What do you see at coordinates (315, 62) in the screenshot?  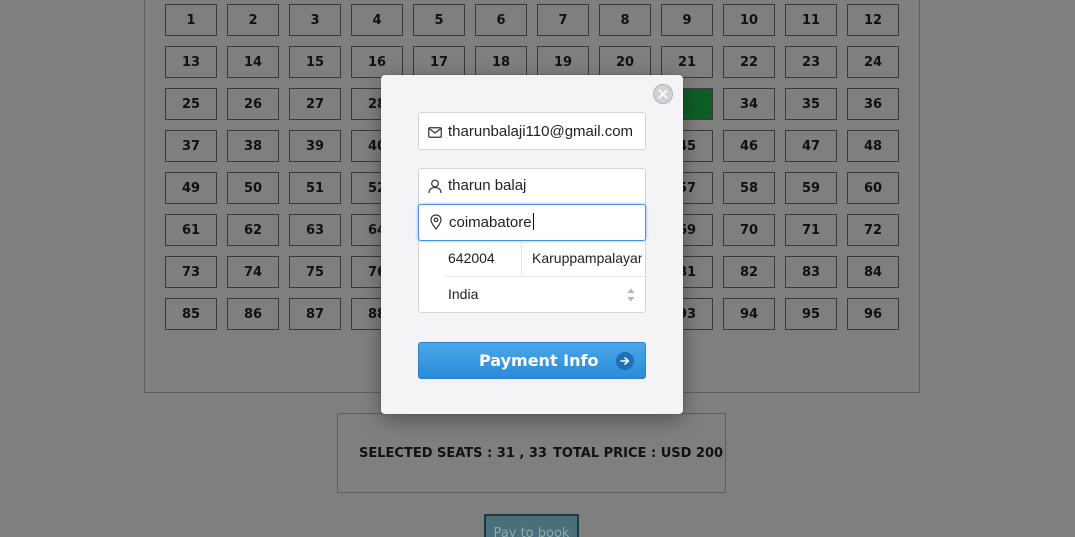 I see `seat-15: 15` at bounding box center [315, 62].